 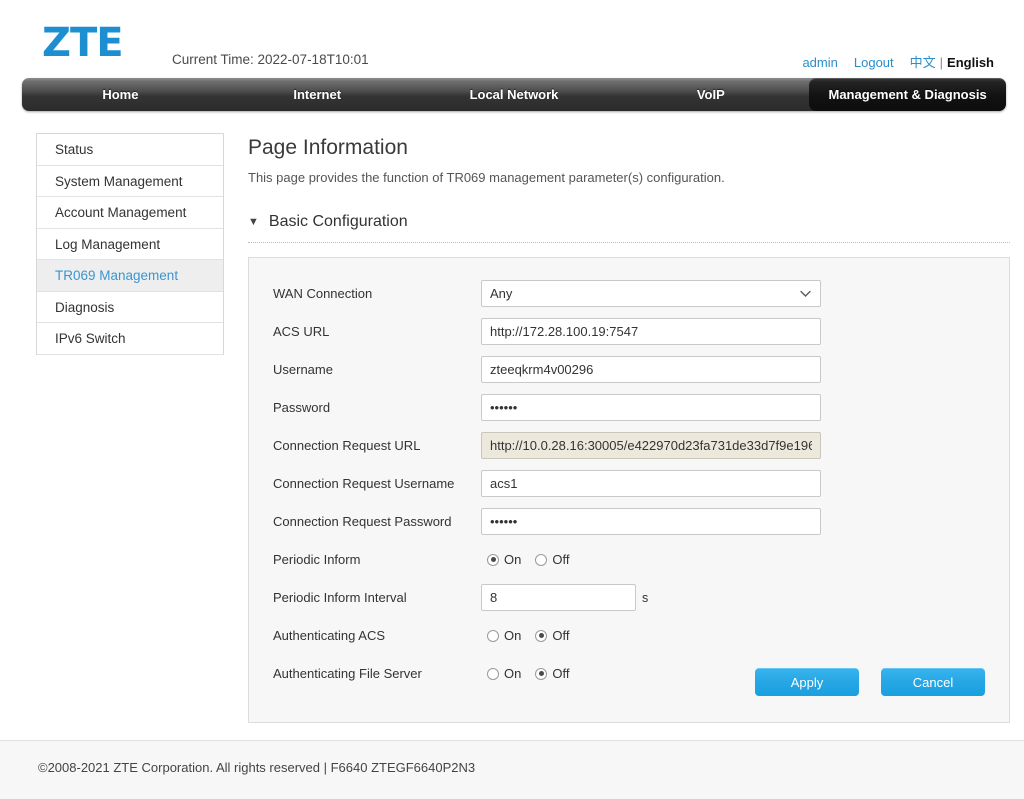 I want to click on connection-request-password-label: Connection Request Password, so click(x=362, y=521).